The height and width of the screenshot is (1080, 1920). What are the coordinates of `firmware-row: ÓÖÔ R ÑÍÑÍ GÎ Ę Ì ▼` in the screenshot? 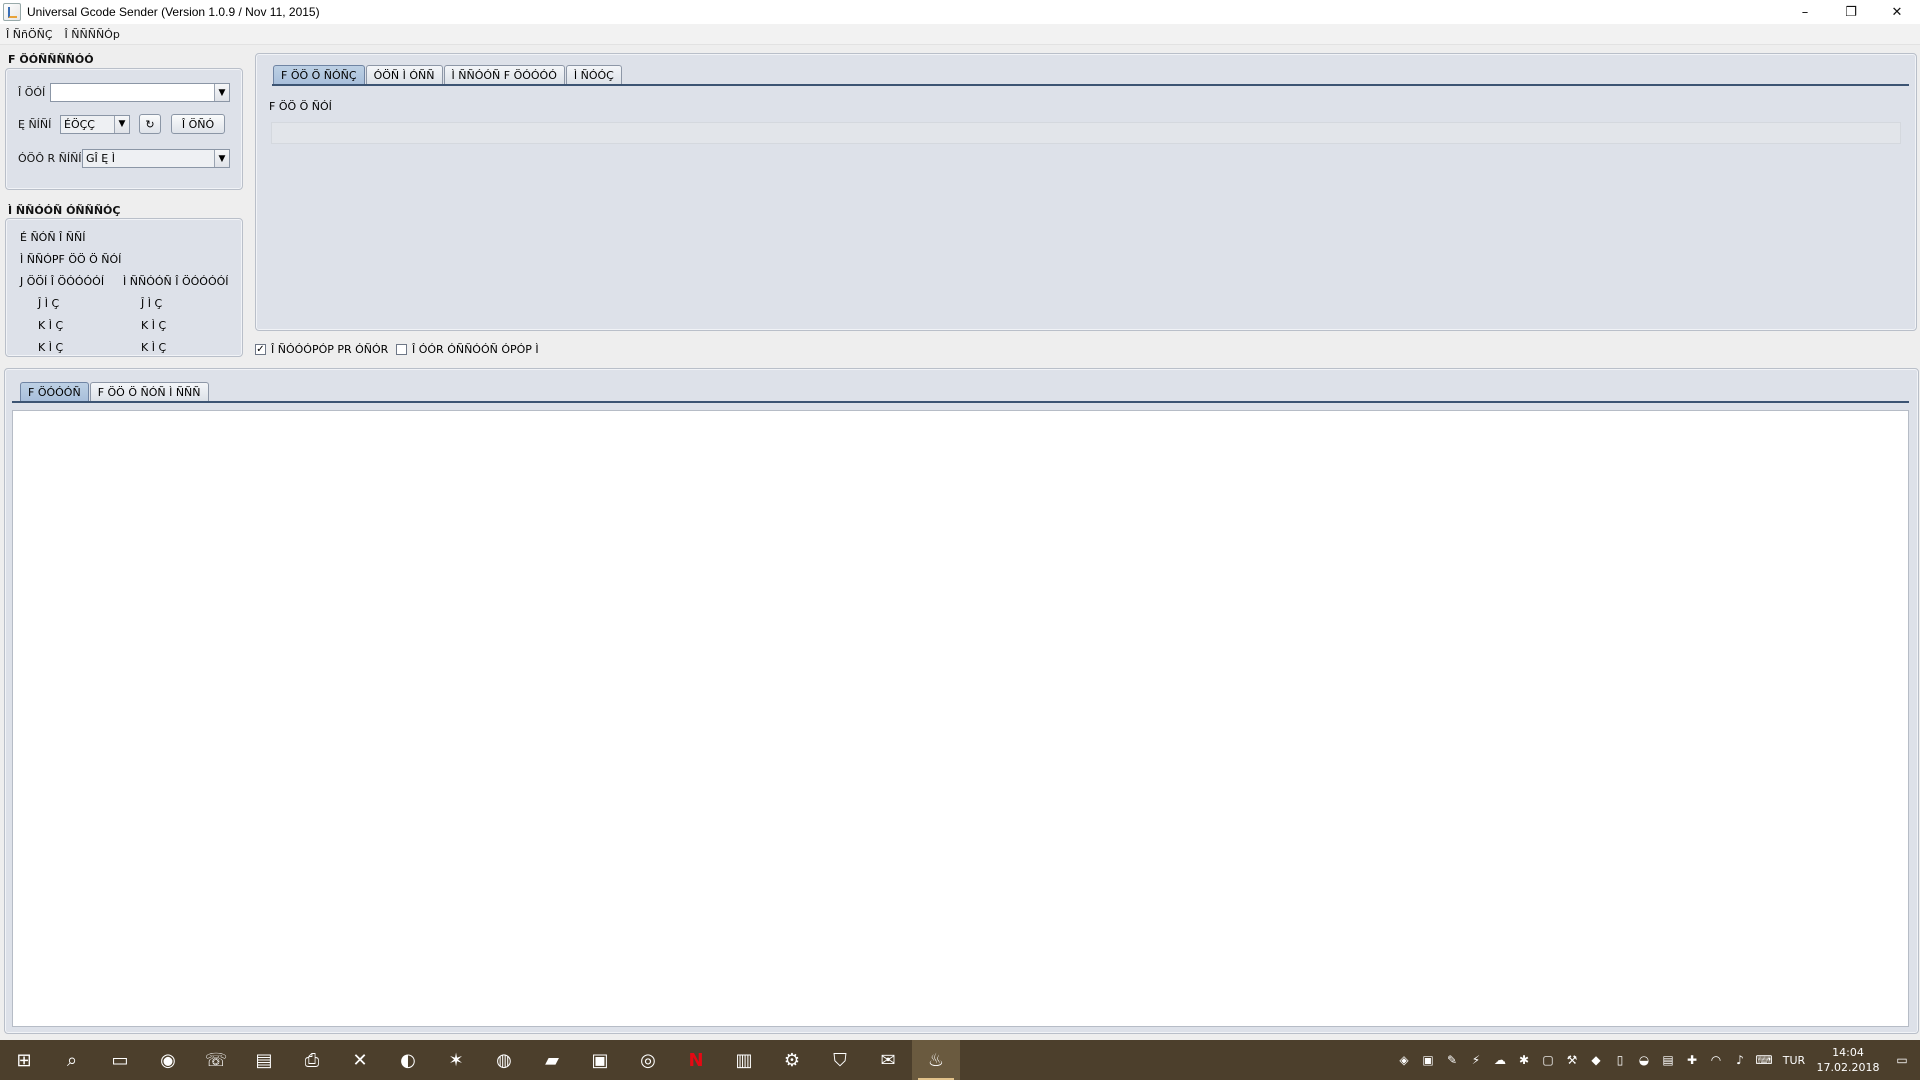 It's located at (124, 158).